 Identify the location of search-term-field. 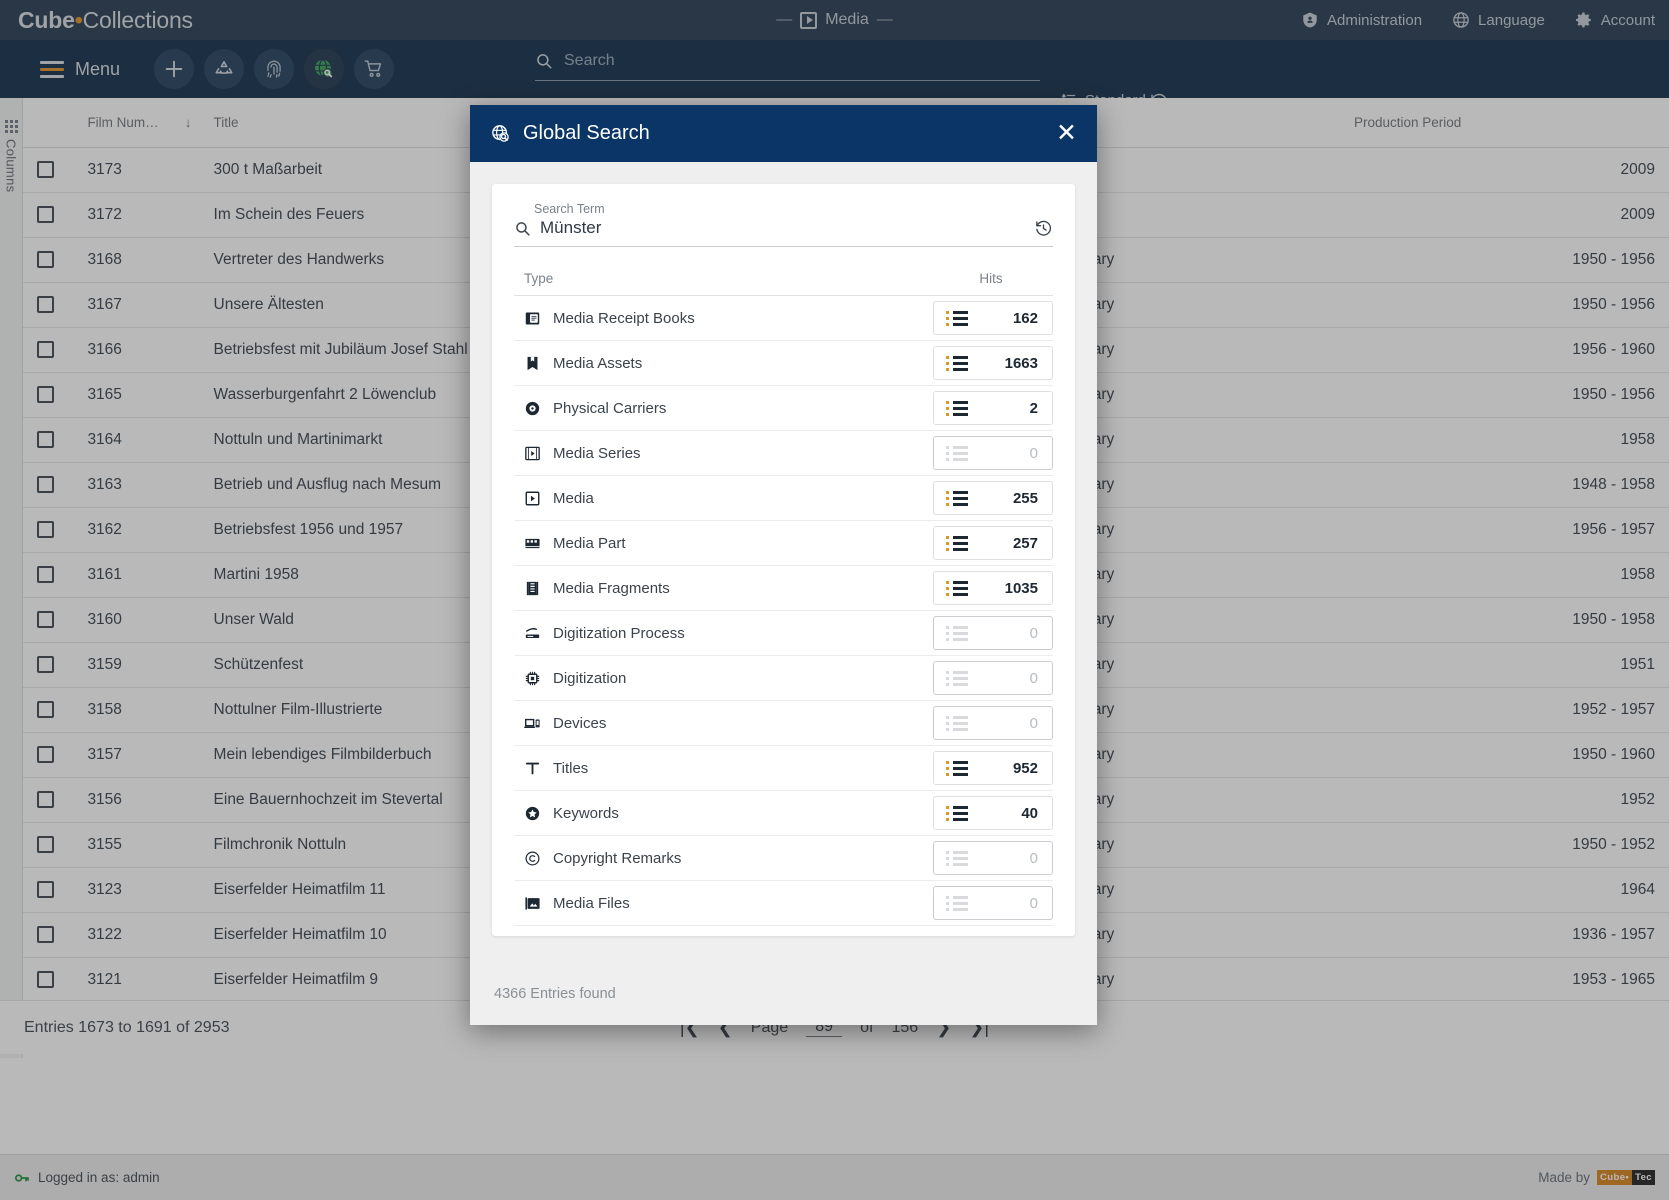
(783, 232).